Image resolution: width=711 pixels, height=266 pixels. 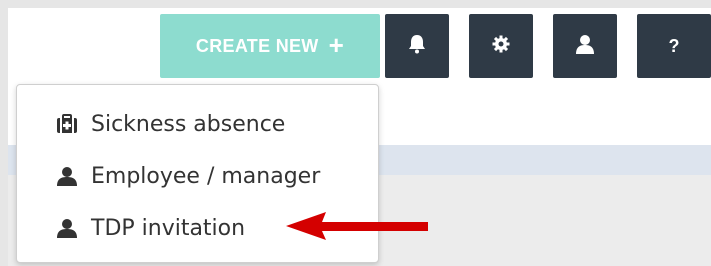 What do you see at coordinates (206, 176) in the screenshot?
I see `menu-item-label: Employee / manager` at bounding box center [206, 176].